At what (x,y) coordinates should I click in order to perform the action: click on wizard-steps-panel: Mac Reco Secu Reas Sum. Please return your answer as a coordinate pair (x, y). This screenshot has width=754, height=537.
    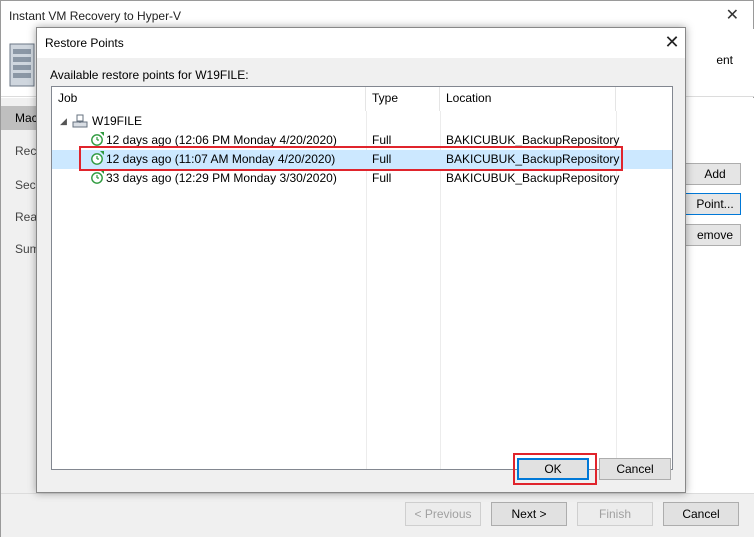
    Looking at the image, I should click on (22, 295).